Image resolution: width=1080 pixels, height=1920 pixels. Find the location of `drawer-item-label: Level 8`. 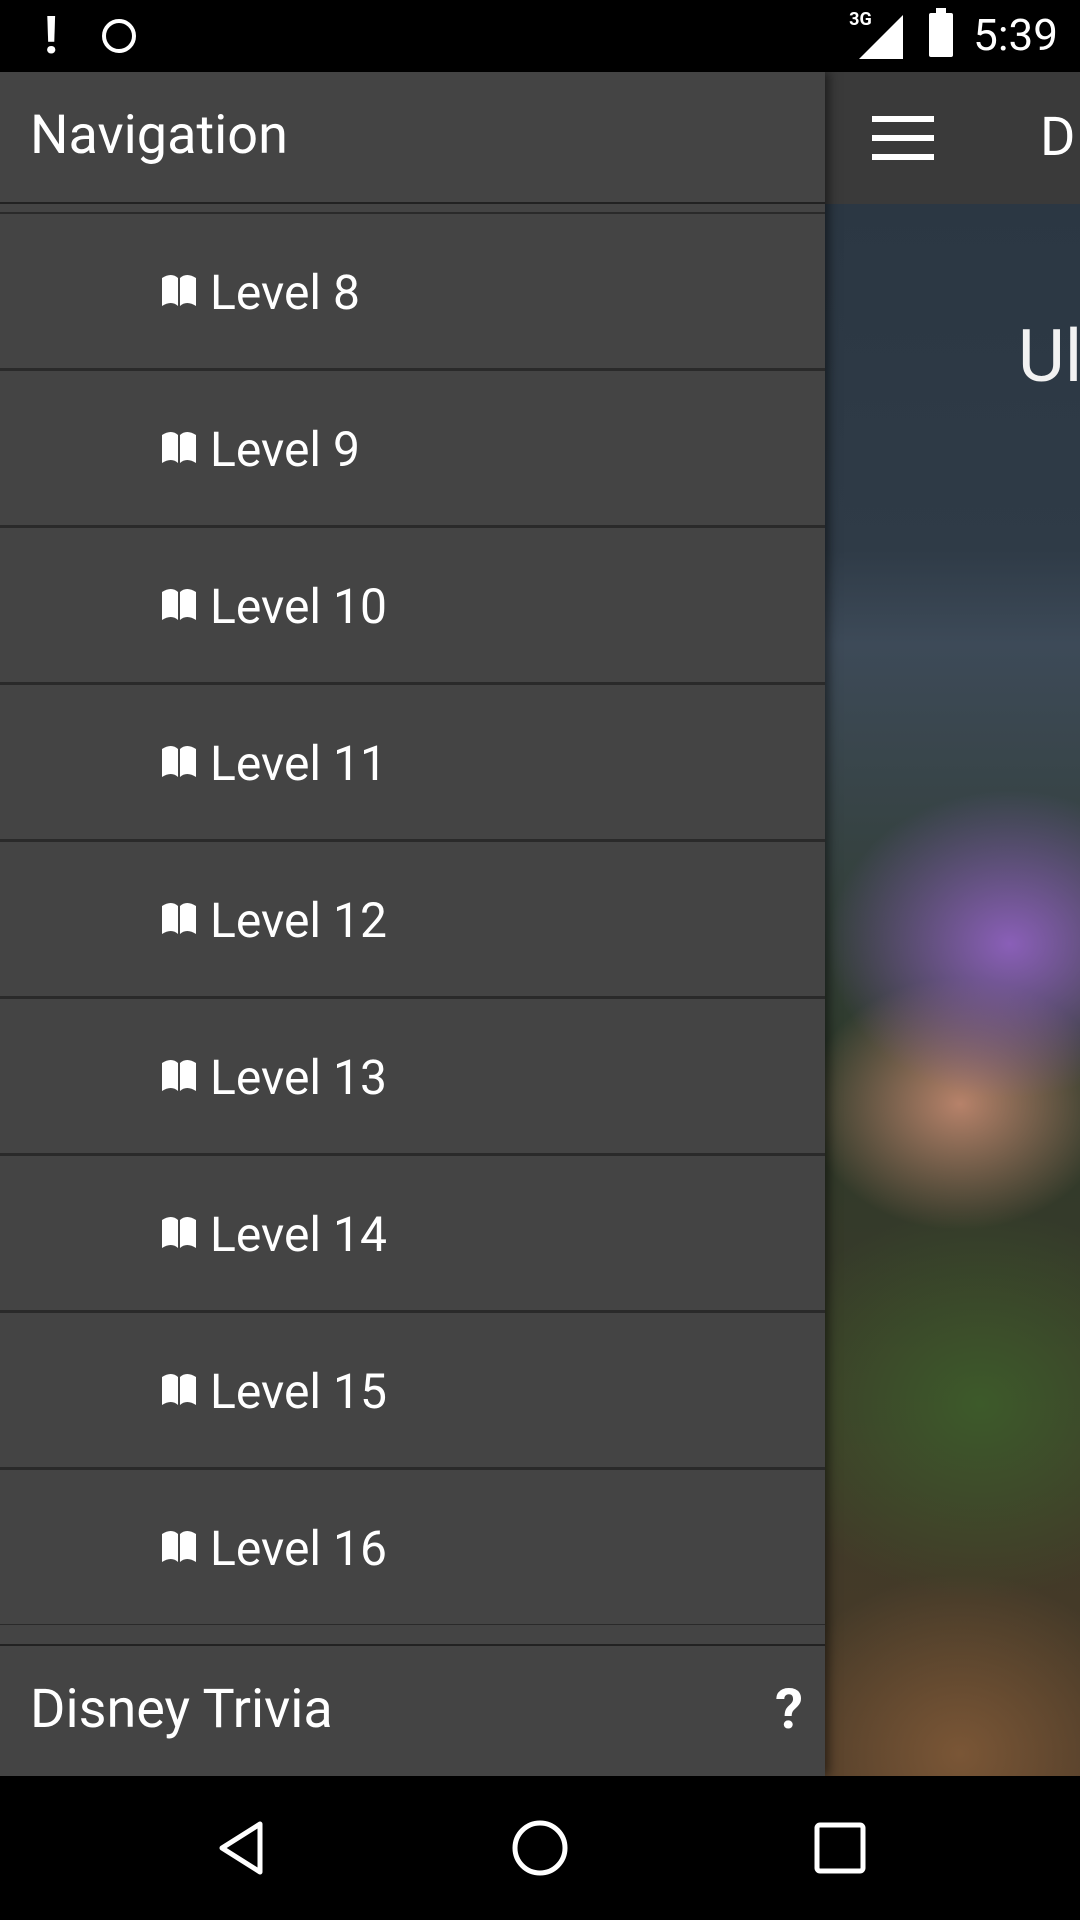

drawer-item-label: Level 8 is located at coordinates (285, 292).